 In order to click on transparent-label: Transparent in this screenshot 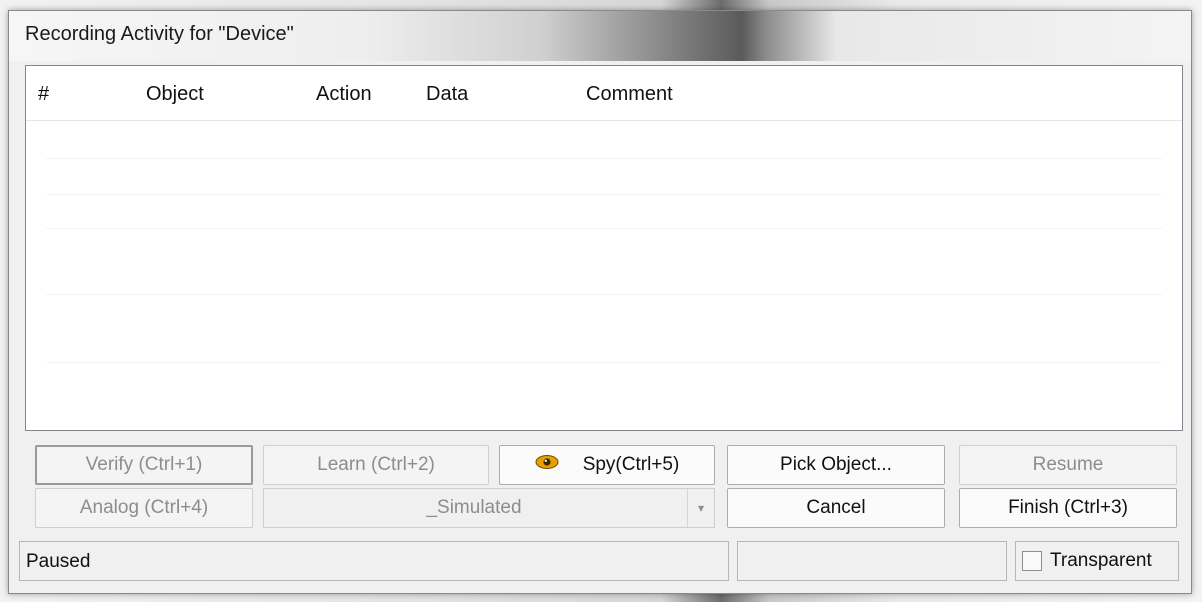, I will do `click(1101, 561)`.